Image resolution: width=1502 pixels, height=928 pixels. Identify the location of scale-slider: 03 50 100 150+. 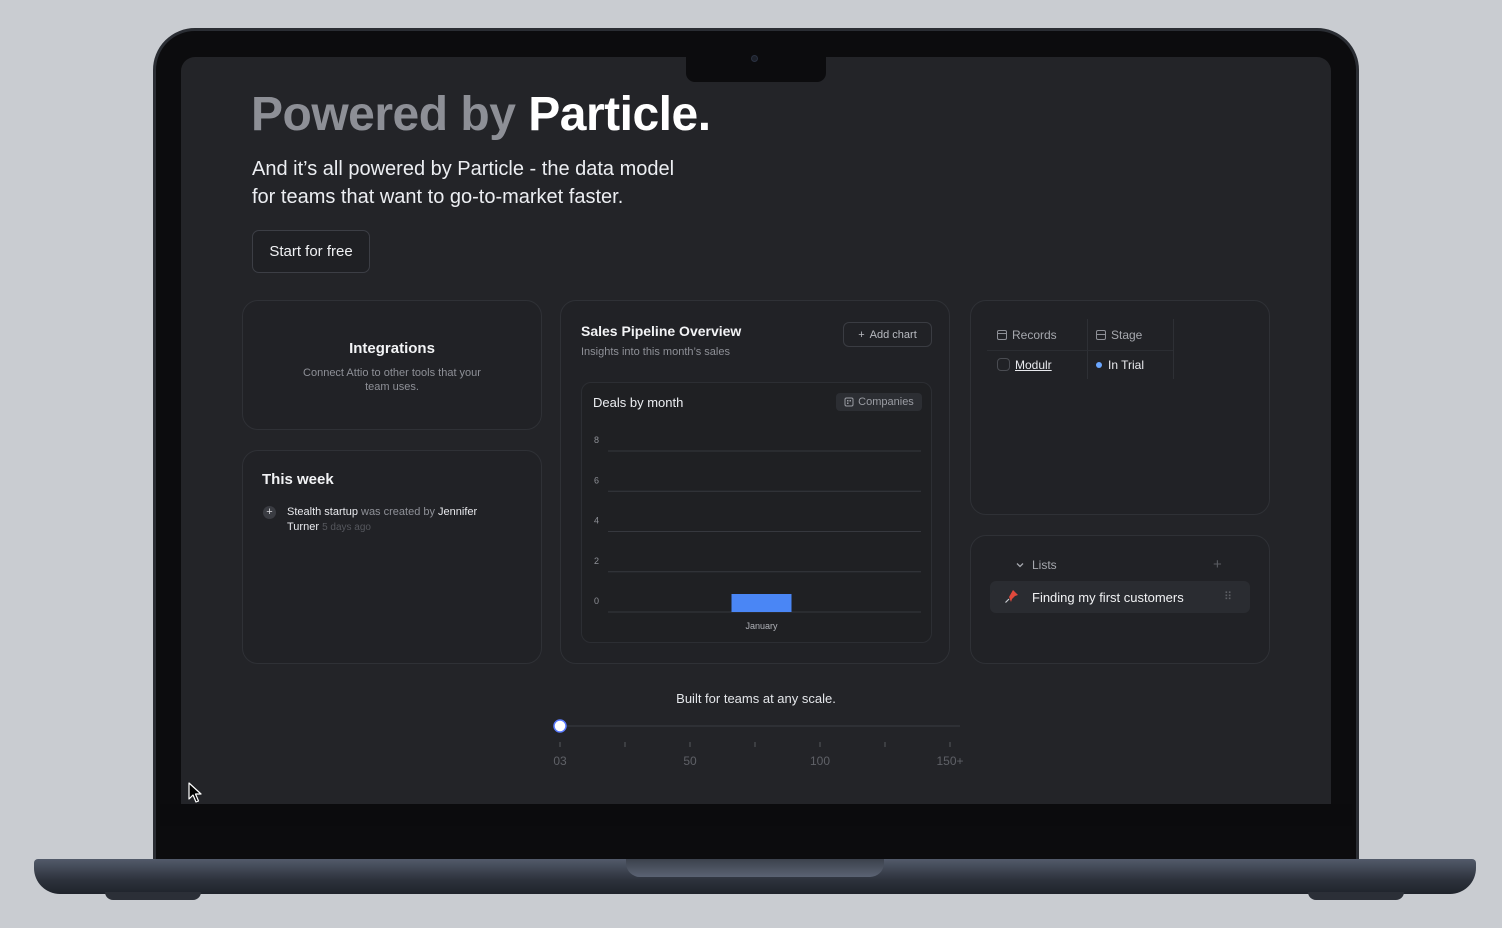
(756, 742).